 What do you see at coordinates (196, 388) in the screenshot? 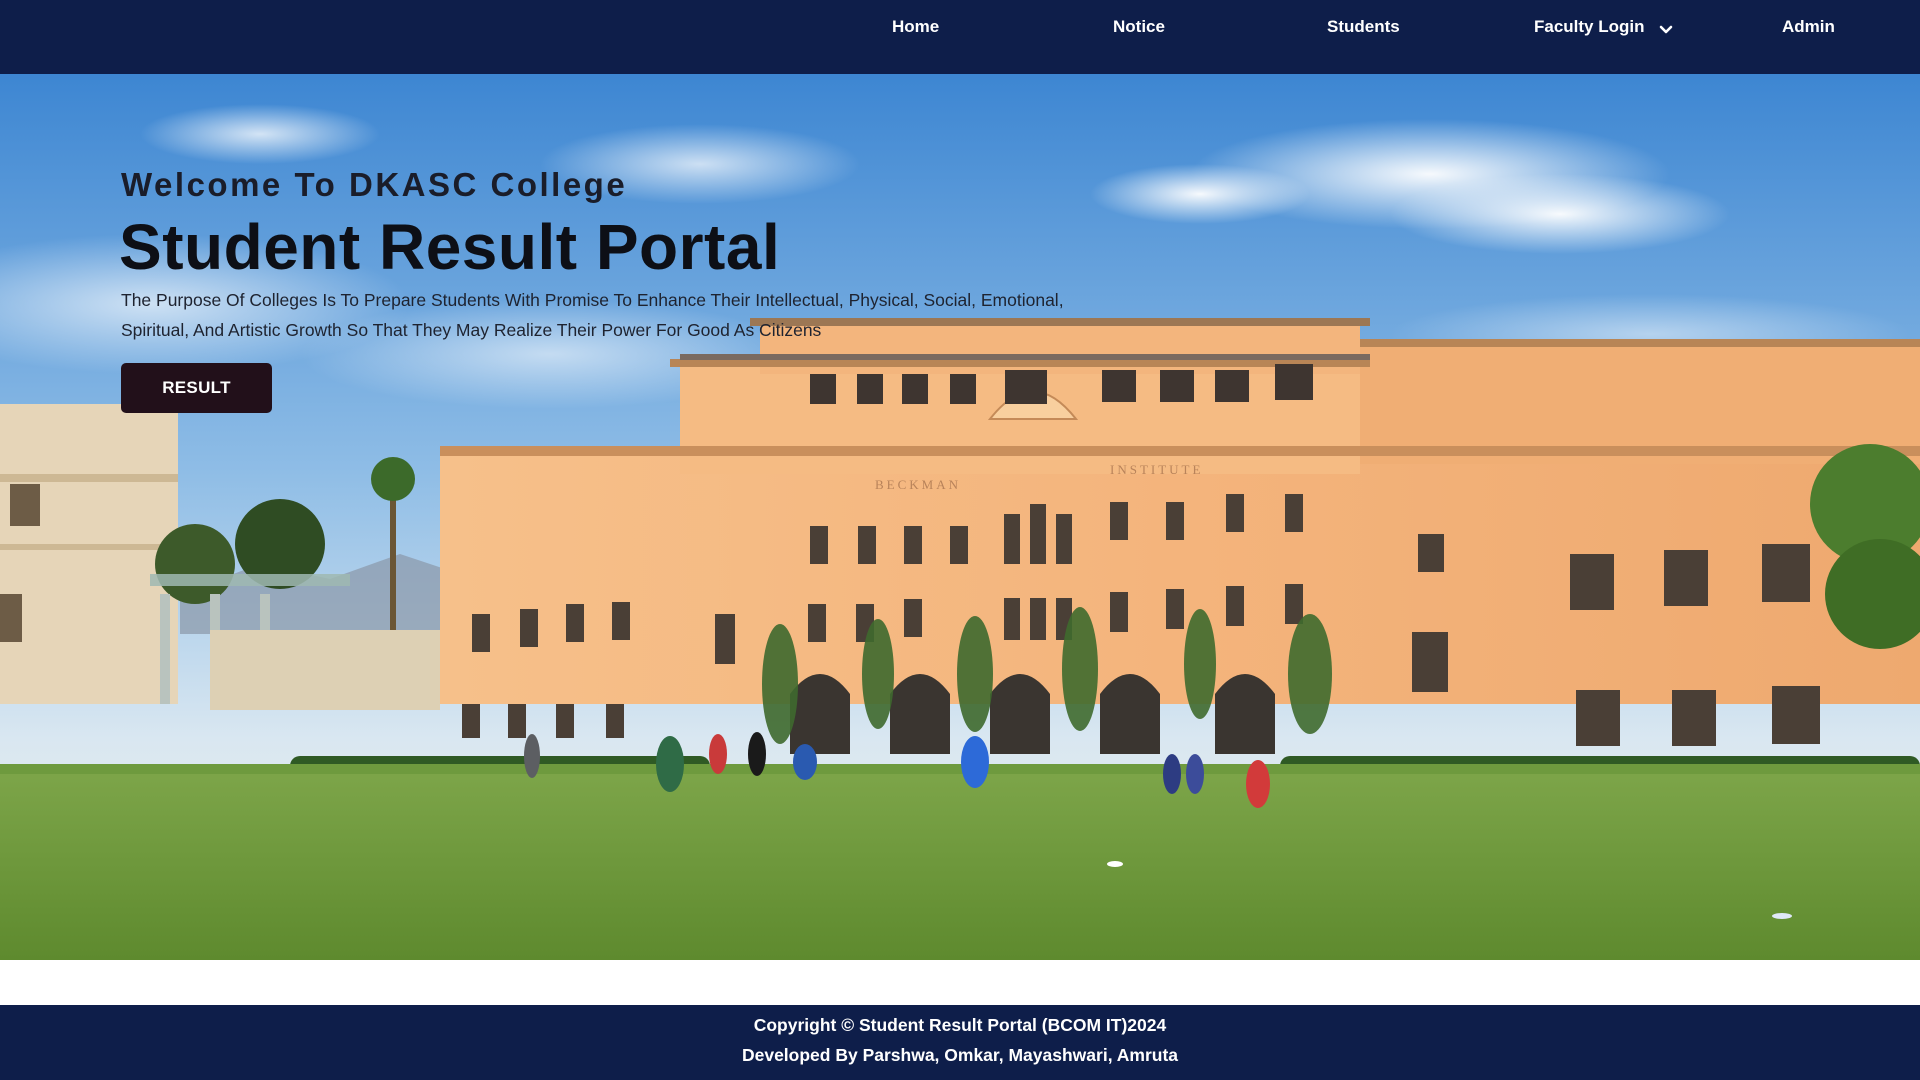
I see `result-button: RESULT` at bounding box center [196, 388].